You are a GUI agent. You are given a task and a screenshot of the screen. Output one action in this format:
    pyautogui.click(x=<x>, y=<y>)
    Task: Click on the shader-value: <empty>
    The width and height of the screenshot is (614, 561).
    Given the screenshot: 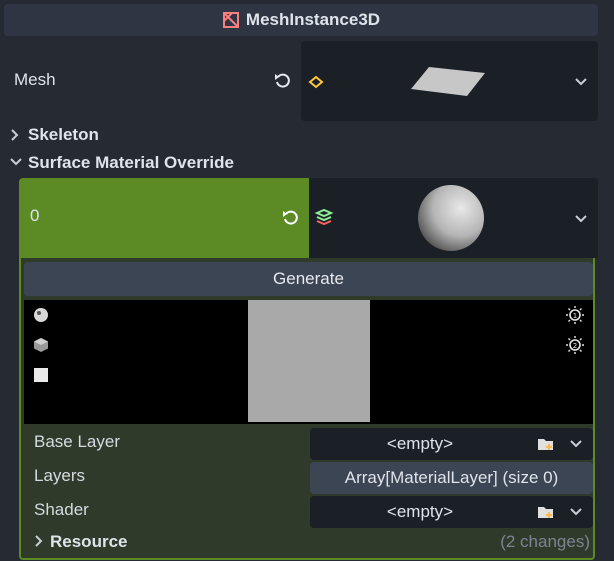 What is the action you would take?
    pyautogui.click(x=420, y=511)
    